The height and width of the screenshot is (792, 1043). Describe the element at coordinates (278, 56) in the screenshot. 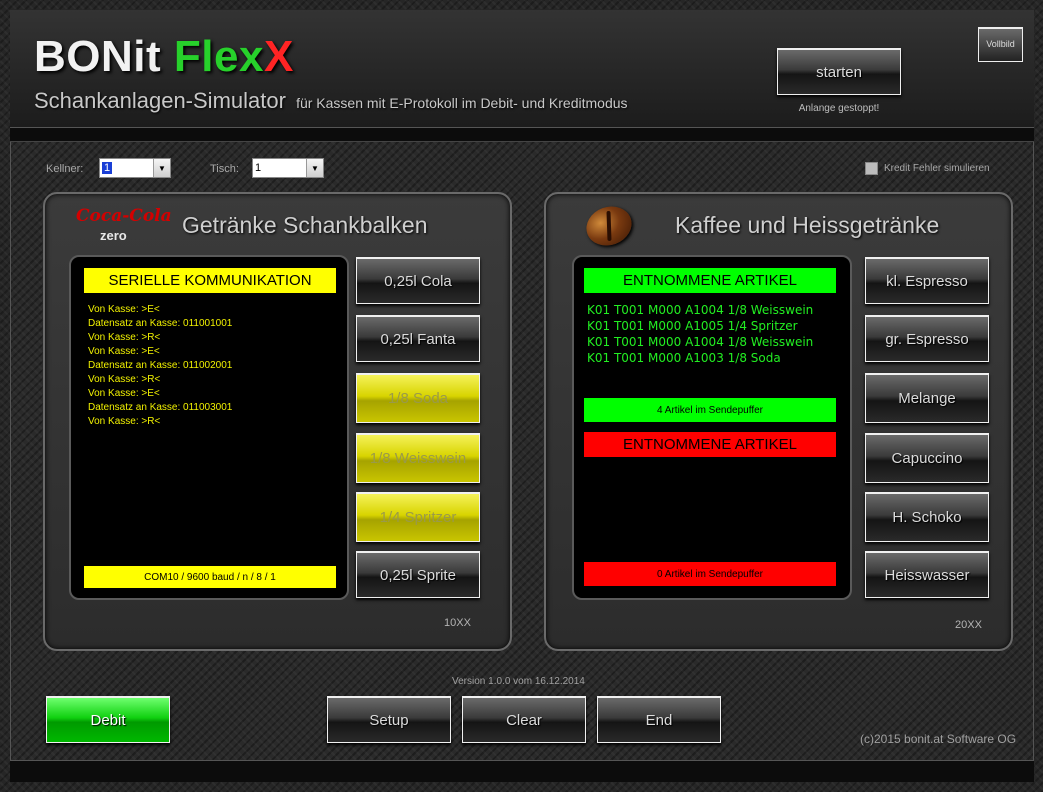

I see `logo-text-x: X` at that location.